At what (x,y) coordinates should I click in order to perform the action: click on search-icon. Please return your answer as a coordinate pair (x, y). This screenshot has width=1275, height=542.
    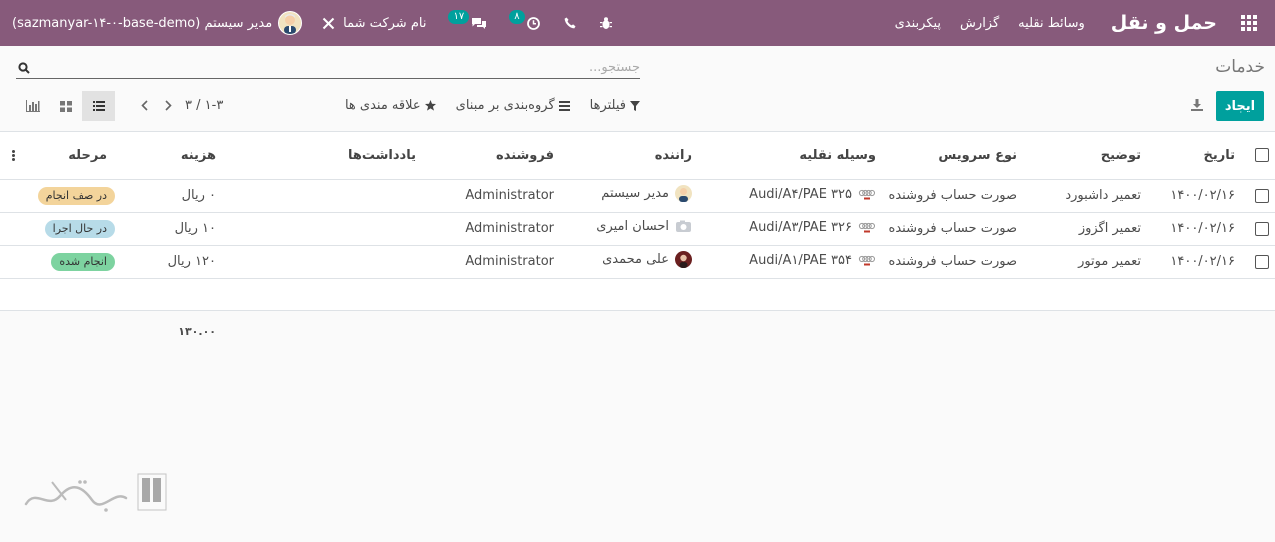
    Looking at the image, I should click on (24, 68).